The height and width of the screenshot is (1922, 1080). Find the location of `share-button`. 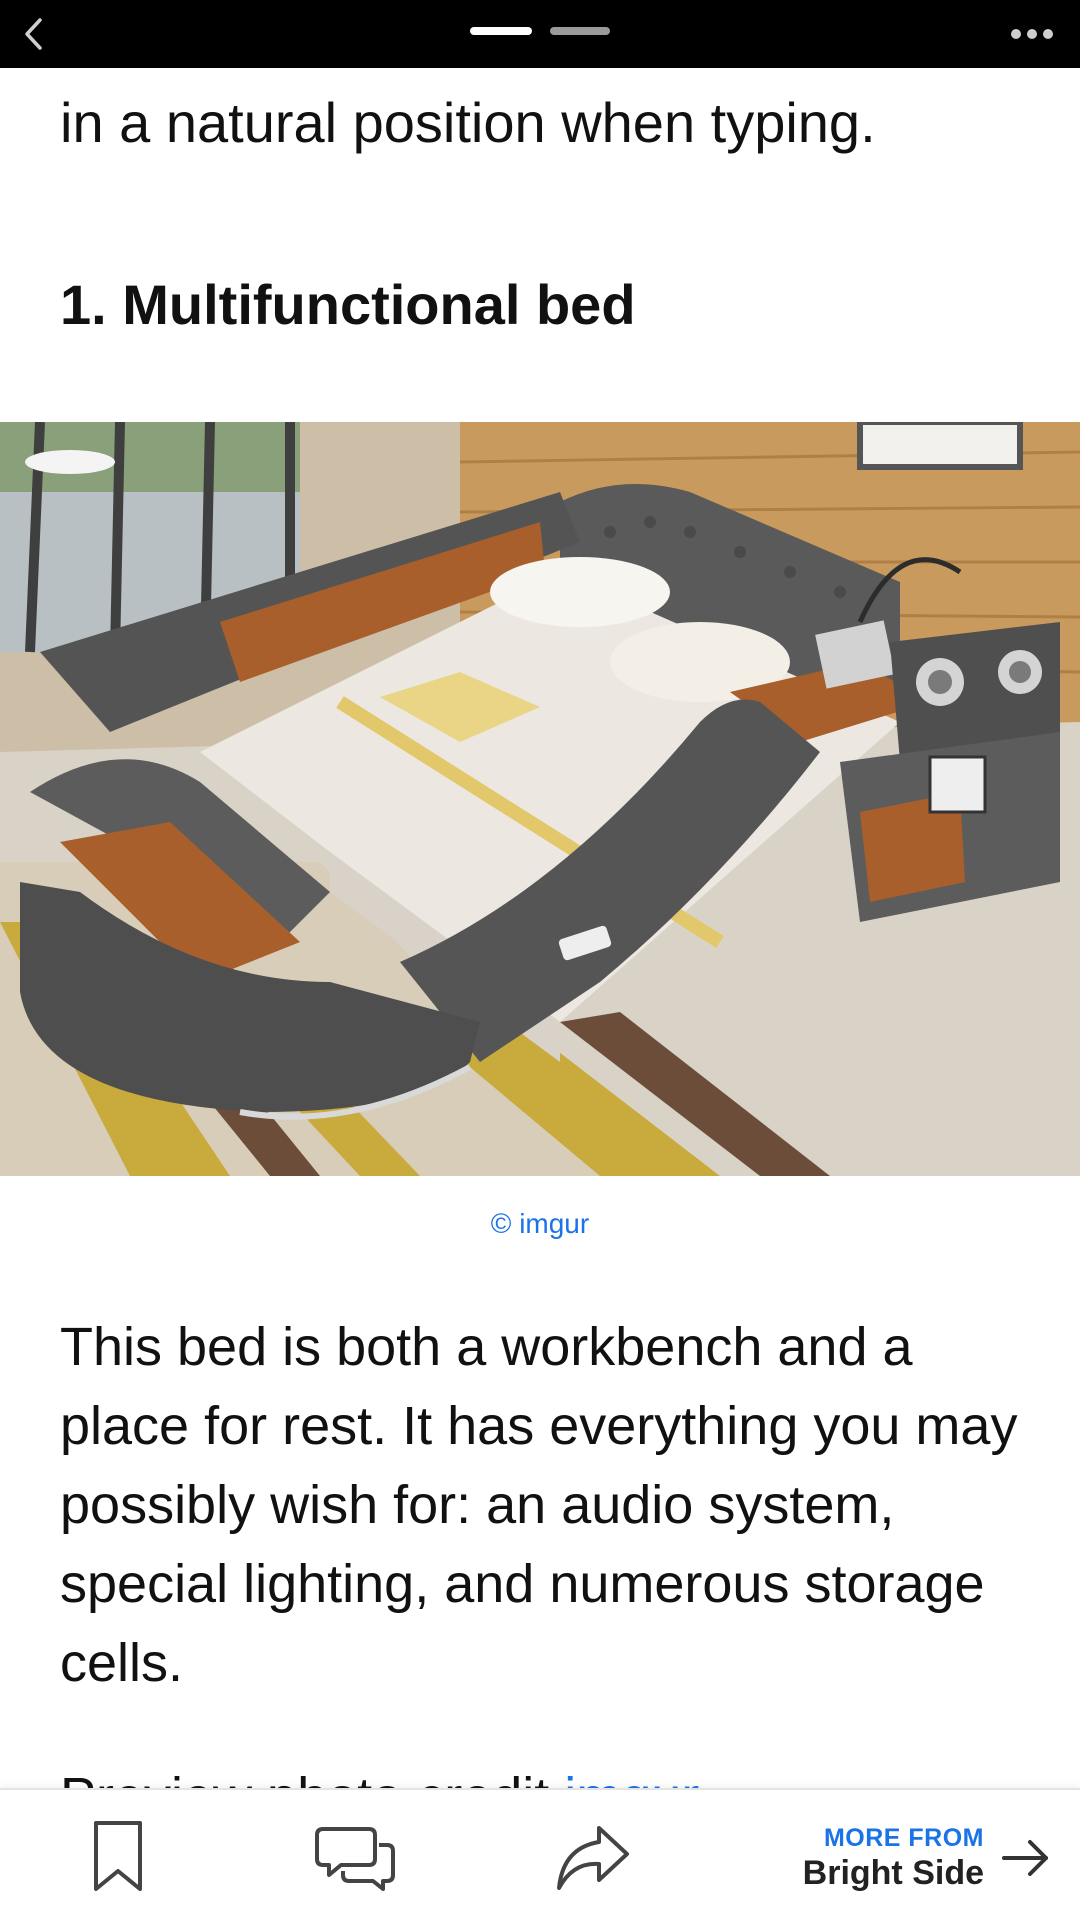

share-button is located at coordinates (593, 1857).